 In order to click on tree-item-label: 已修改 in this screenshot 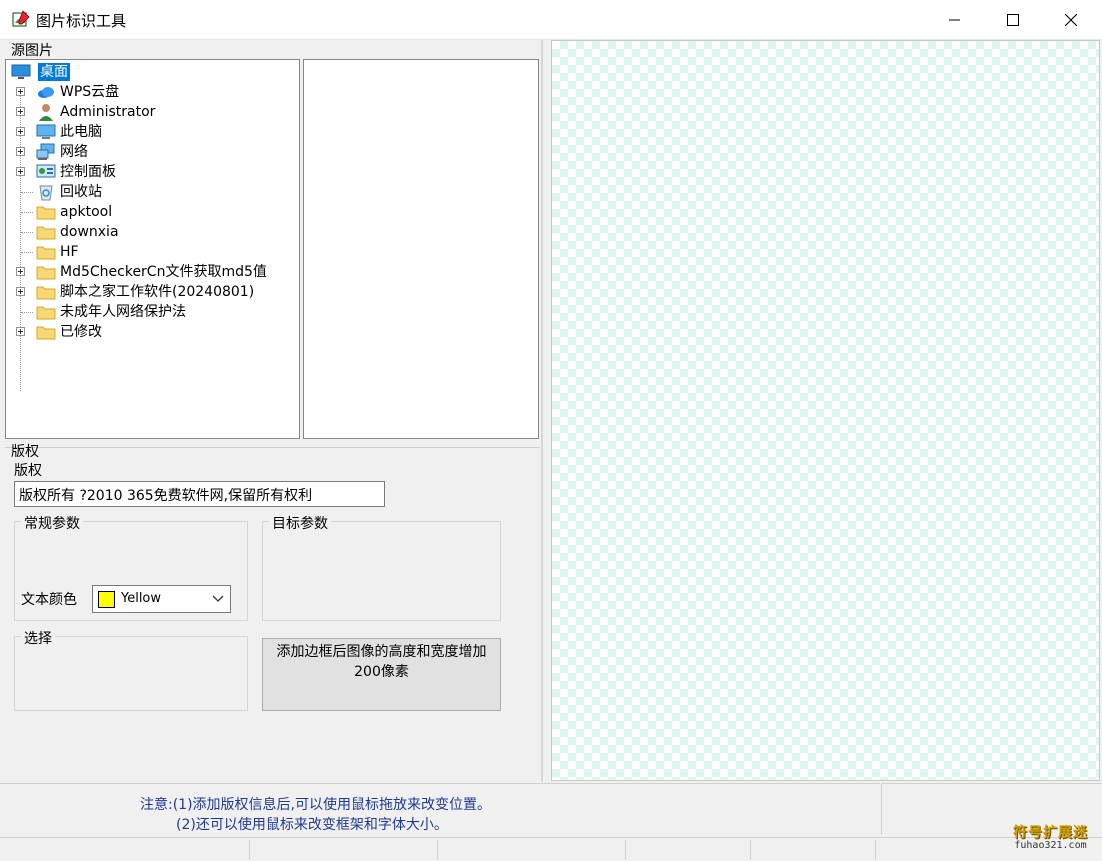, I will do `click(81, 332)`.